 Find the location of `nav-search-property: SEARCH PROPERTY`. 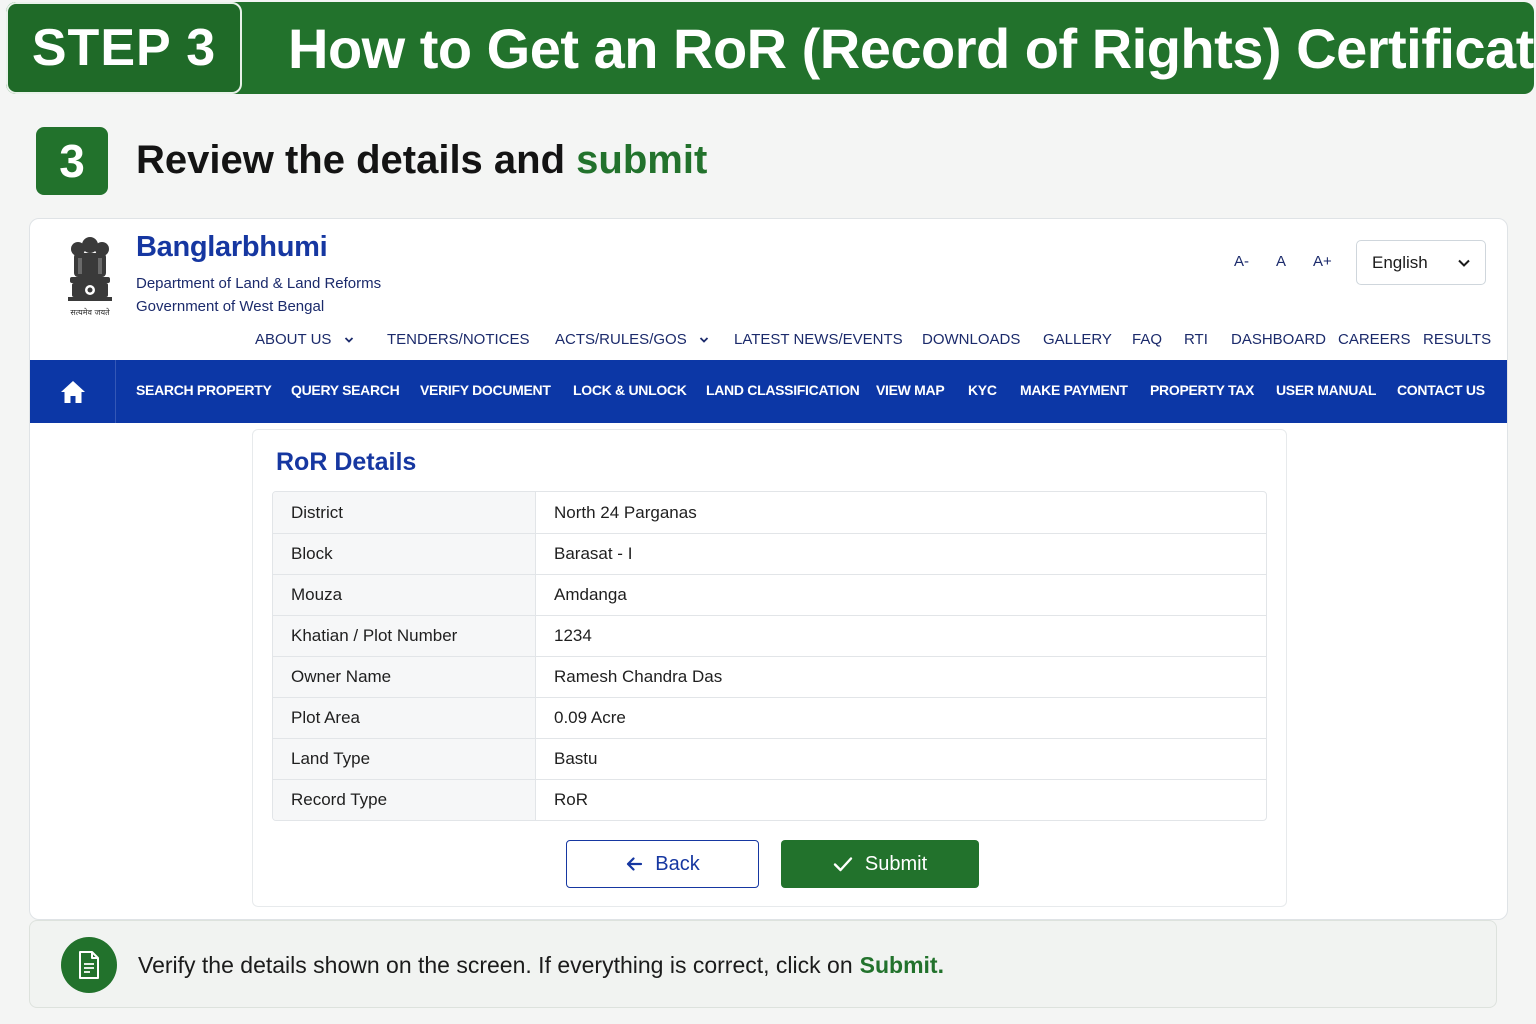

nav-search-property: SEARCH PROPERTY is located at coordinates (204, 390).